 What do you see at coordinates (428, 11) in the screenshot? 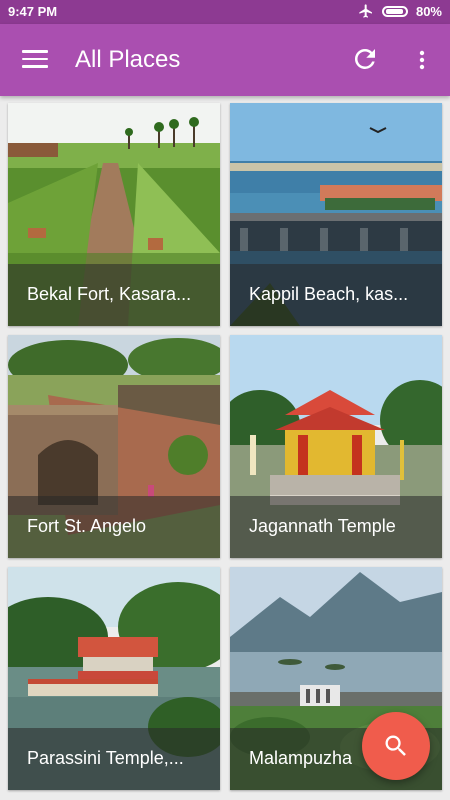
I see `battery-percent: 80%` at bounding box center [428, 11].